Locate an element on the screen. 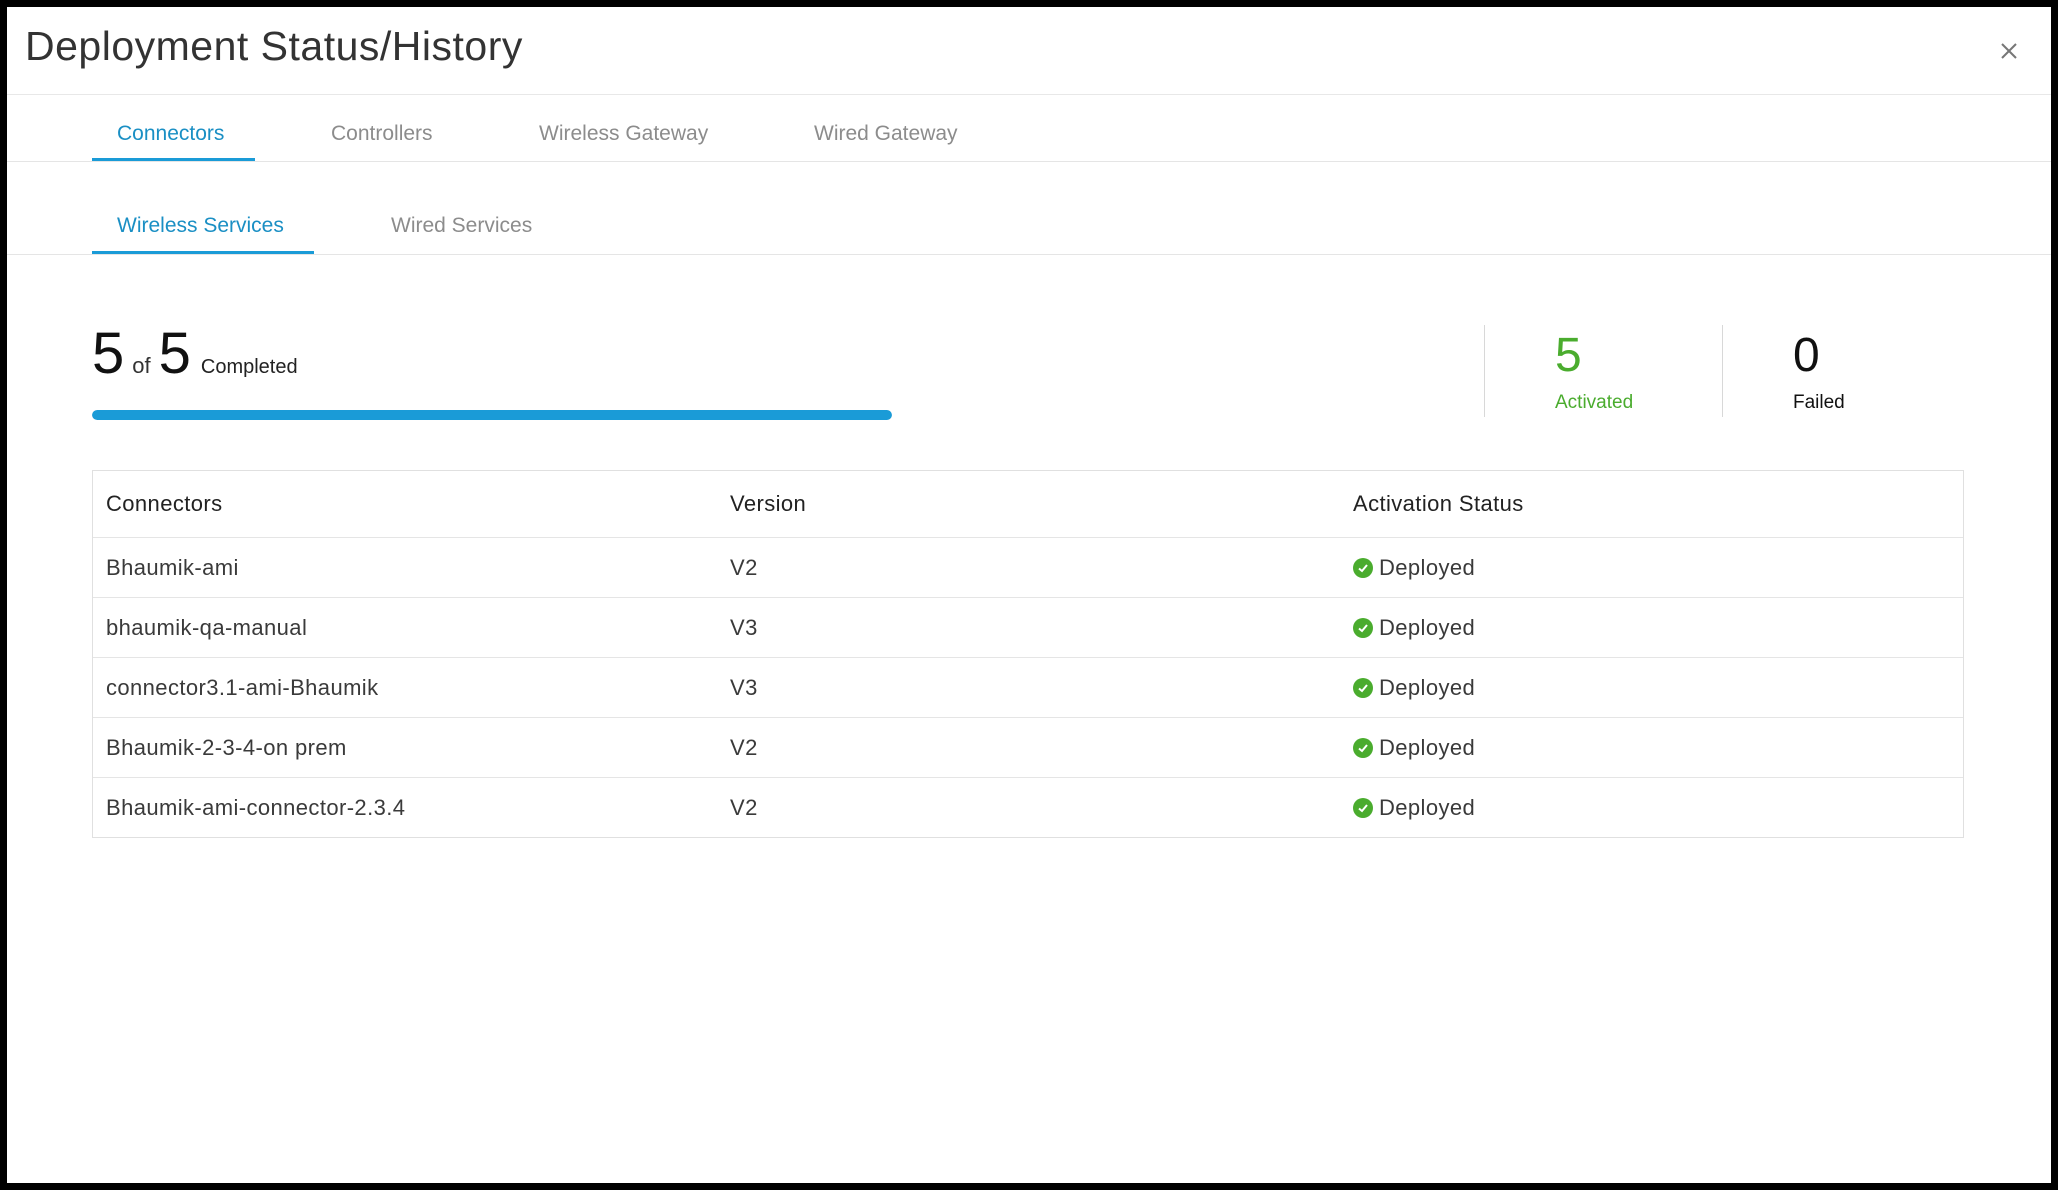  completion-summary: 5 of 5 Completed is located at coordinates (195, 354).